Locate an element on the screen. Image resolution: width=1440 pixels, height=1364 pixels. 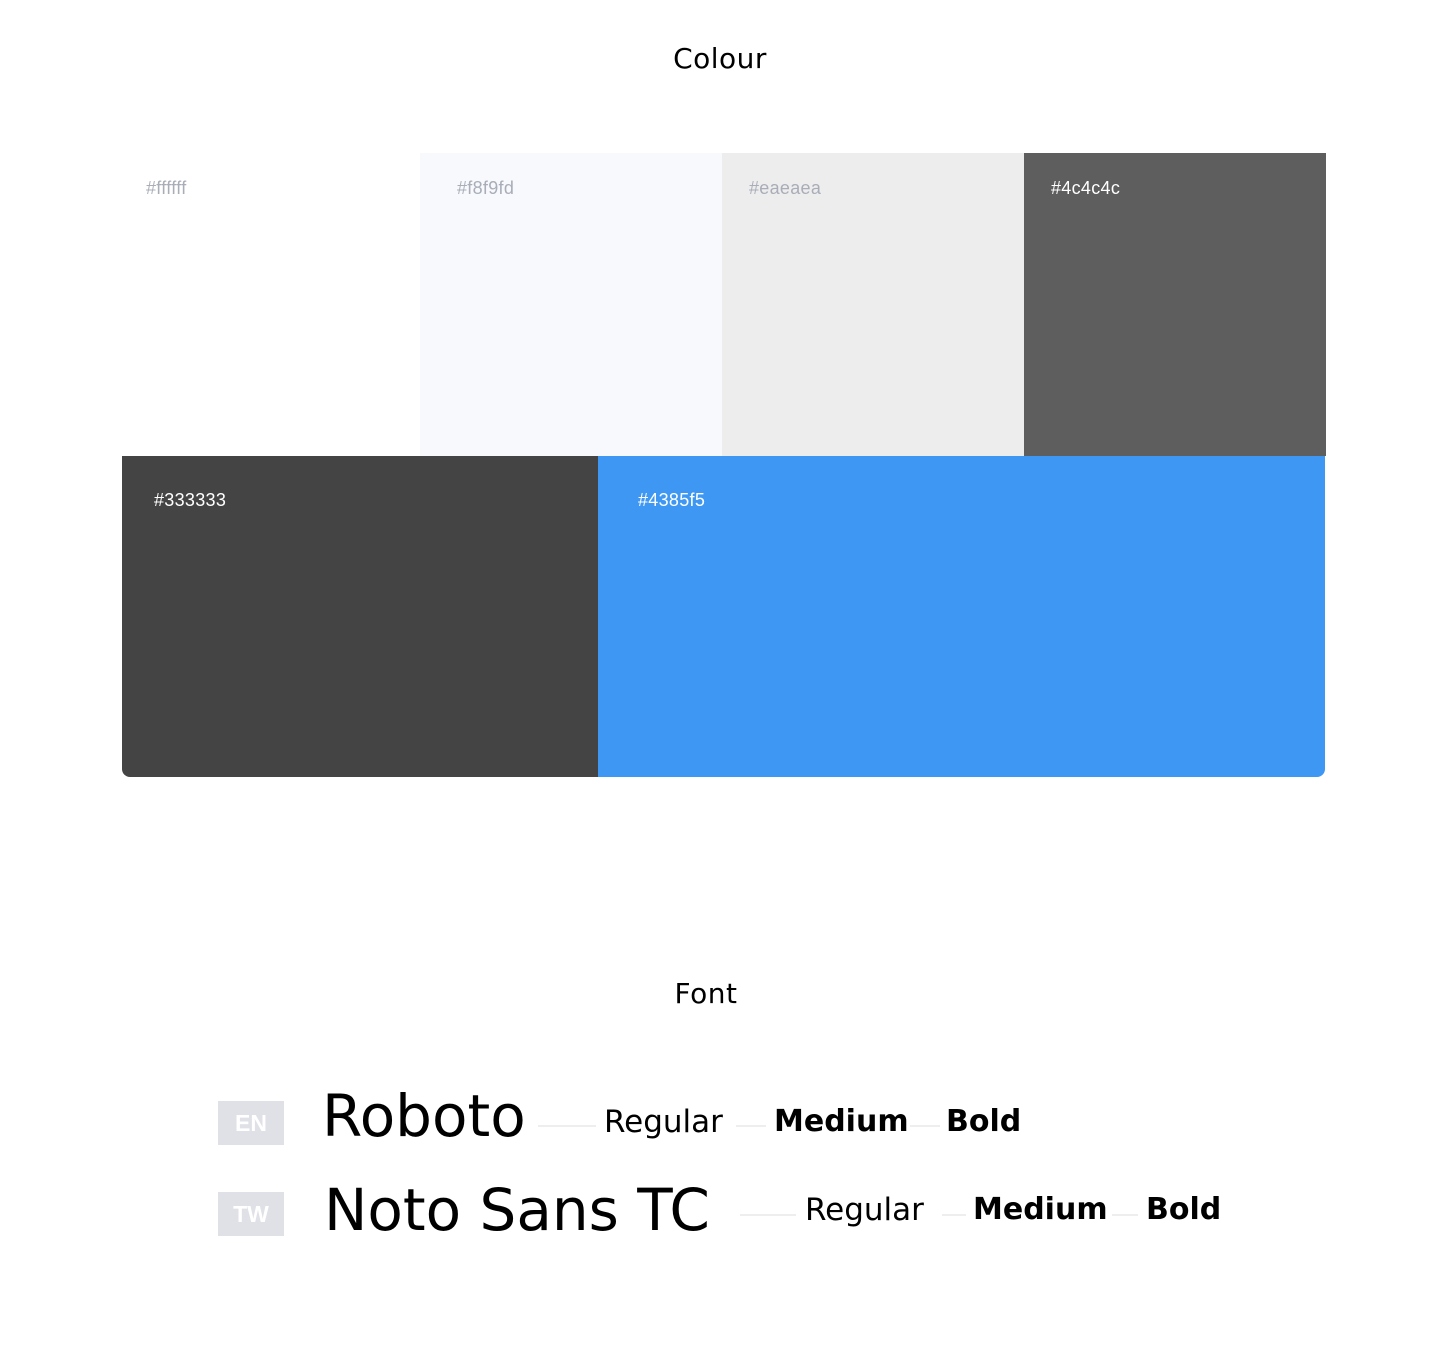
swatch-label: #4c4c4c is located at coordinates (1086, 188).